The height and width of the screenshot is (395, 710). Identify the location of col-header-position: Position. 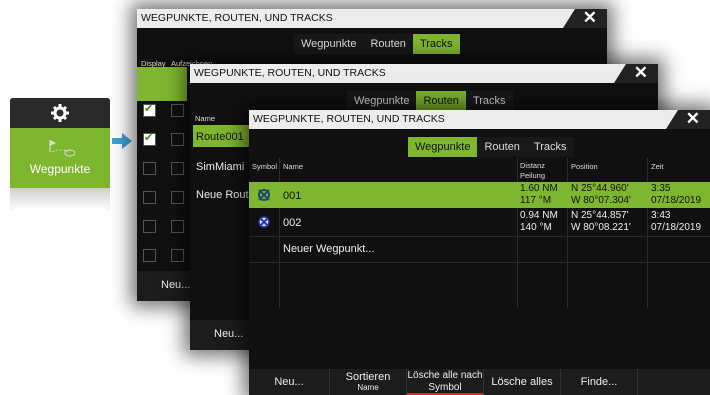
(584, 166).